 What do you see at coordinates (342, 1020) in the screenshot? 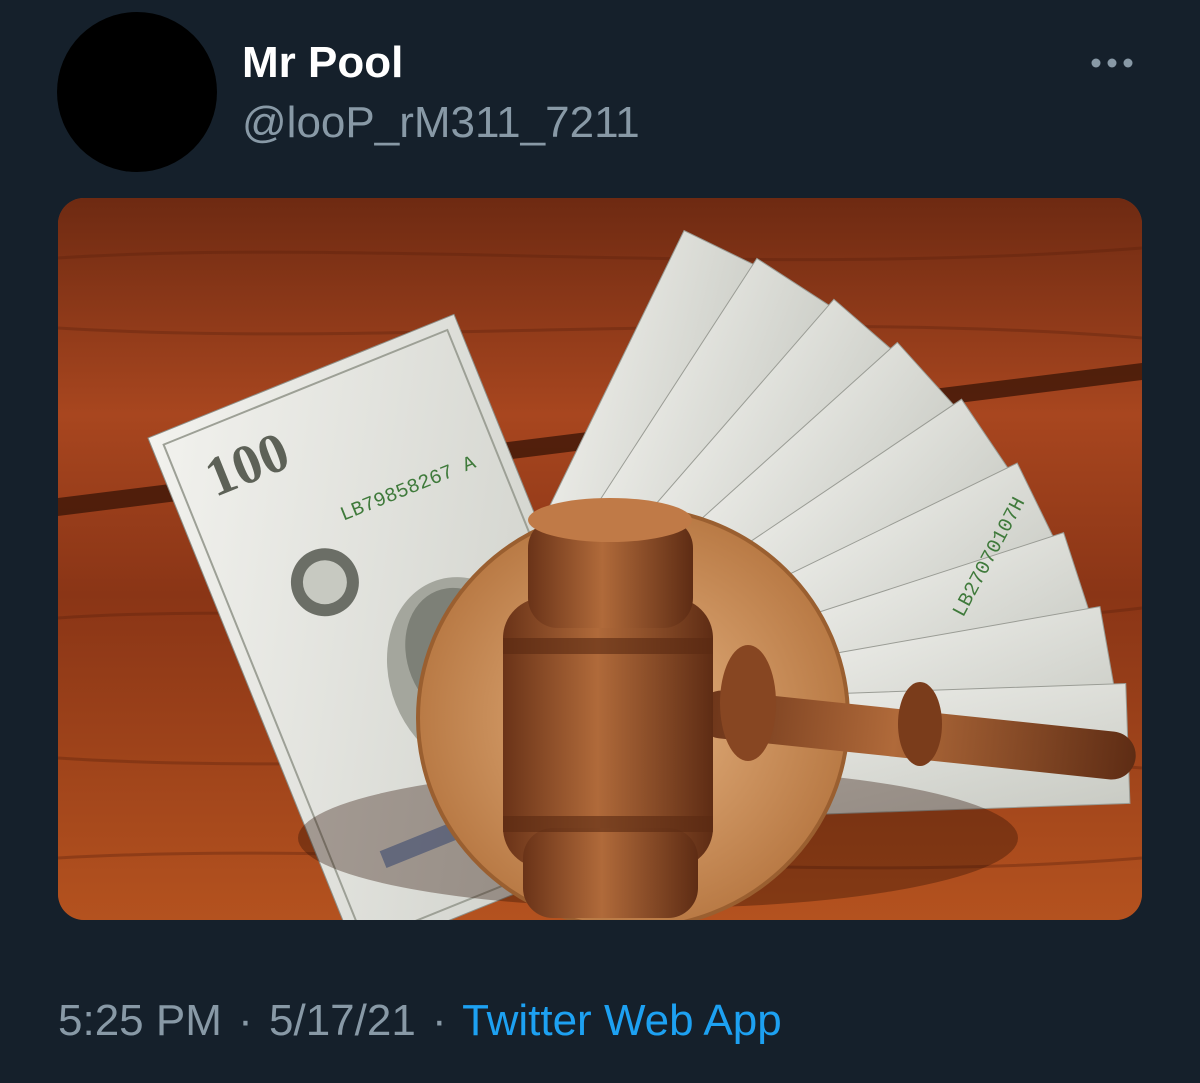
I see `tweet-date: 5/17/21` at bounding box center [342, 1020].